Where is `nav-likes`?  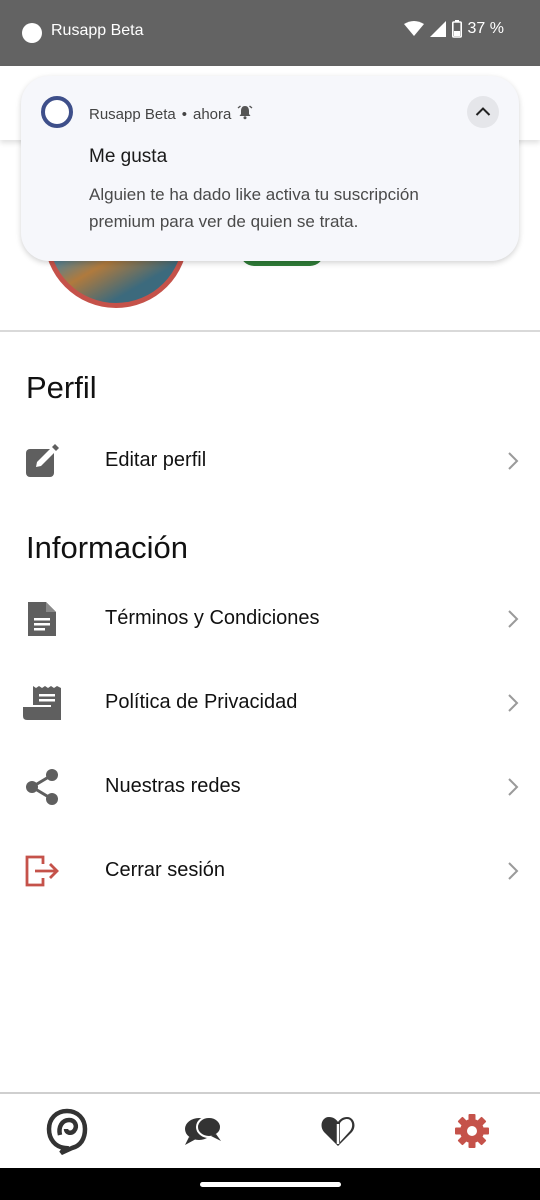 nav-likes is located at coordinates (338, 1133).